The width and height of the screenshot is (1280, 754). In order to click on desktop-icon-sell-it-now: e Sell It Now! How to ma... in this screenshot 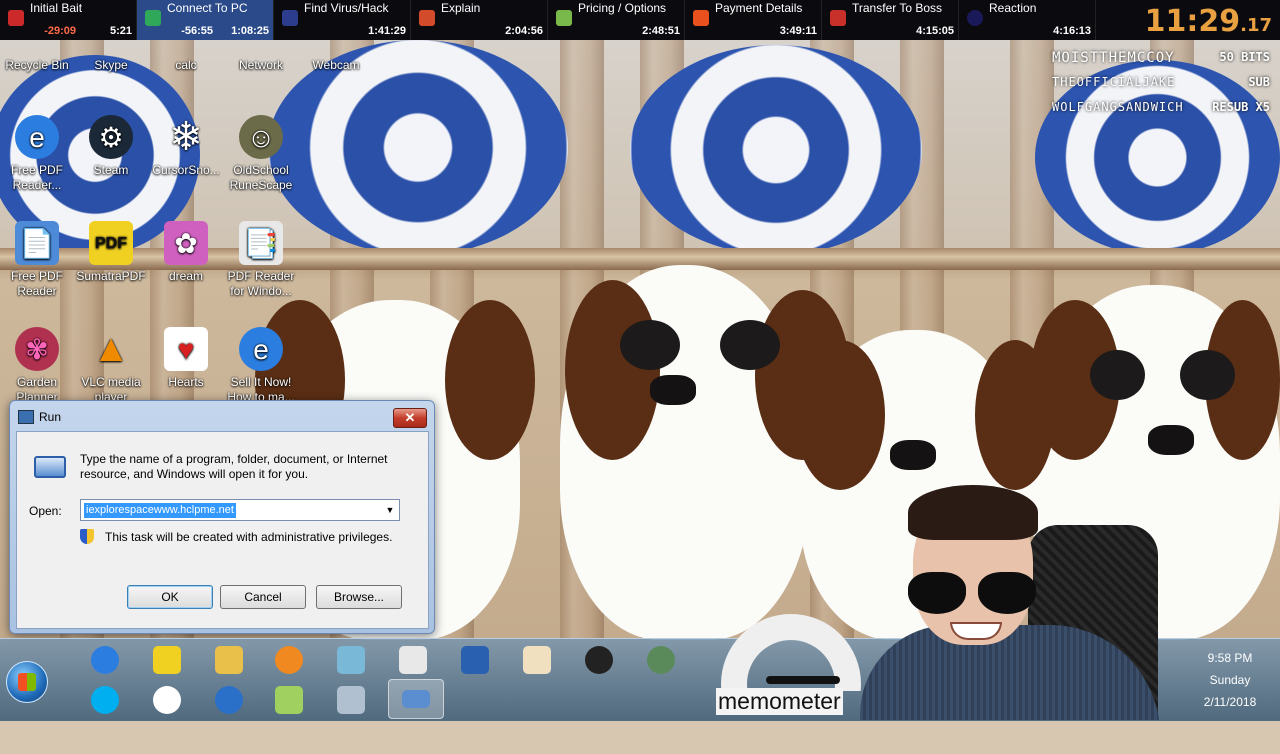, I will do `click(261, 366)`.